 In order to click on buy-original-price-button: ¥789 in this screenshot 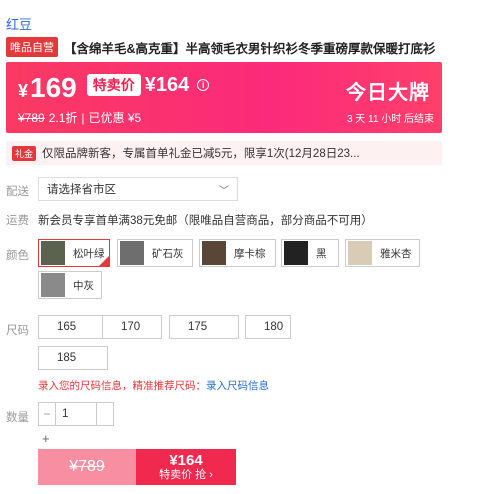, I will do `click(87, 467)`.